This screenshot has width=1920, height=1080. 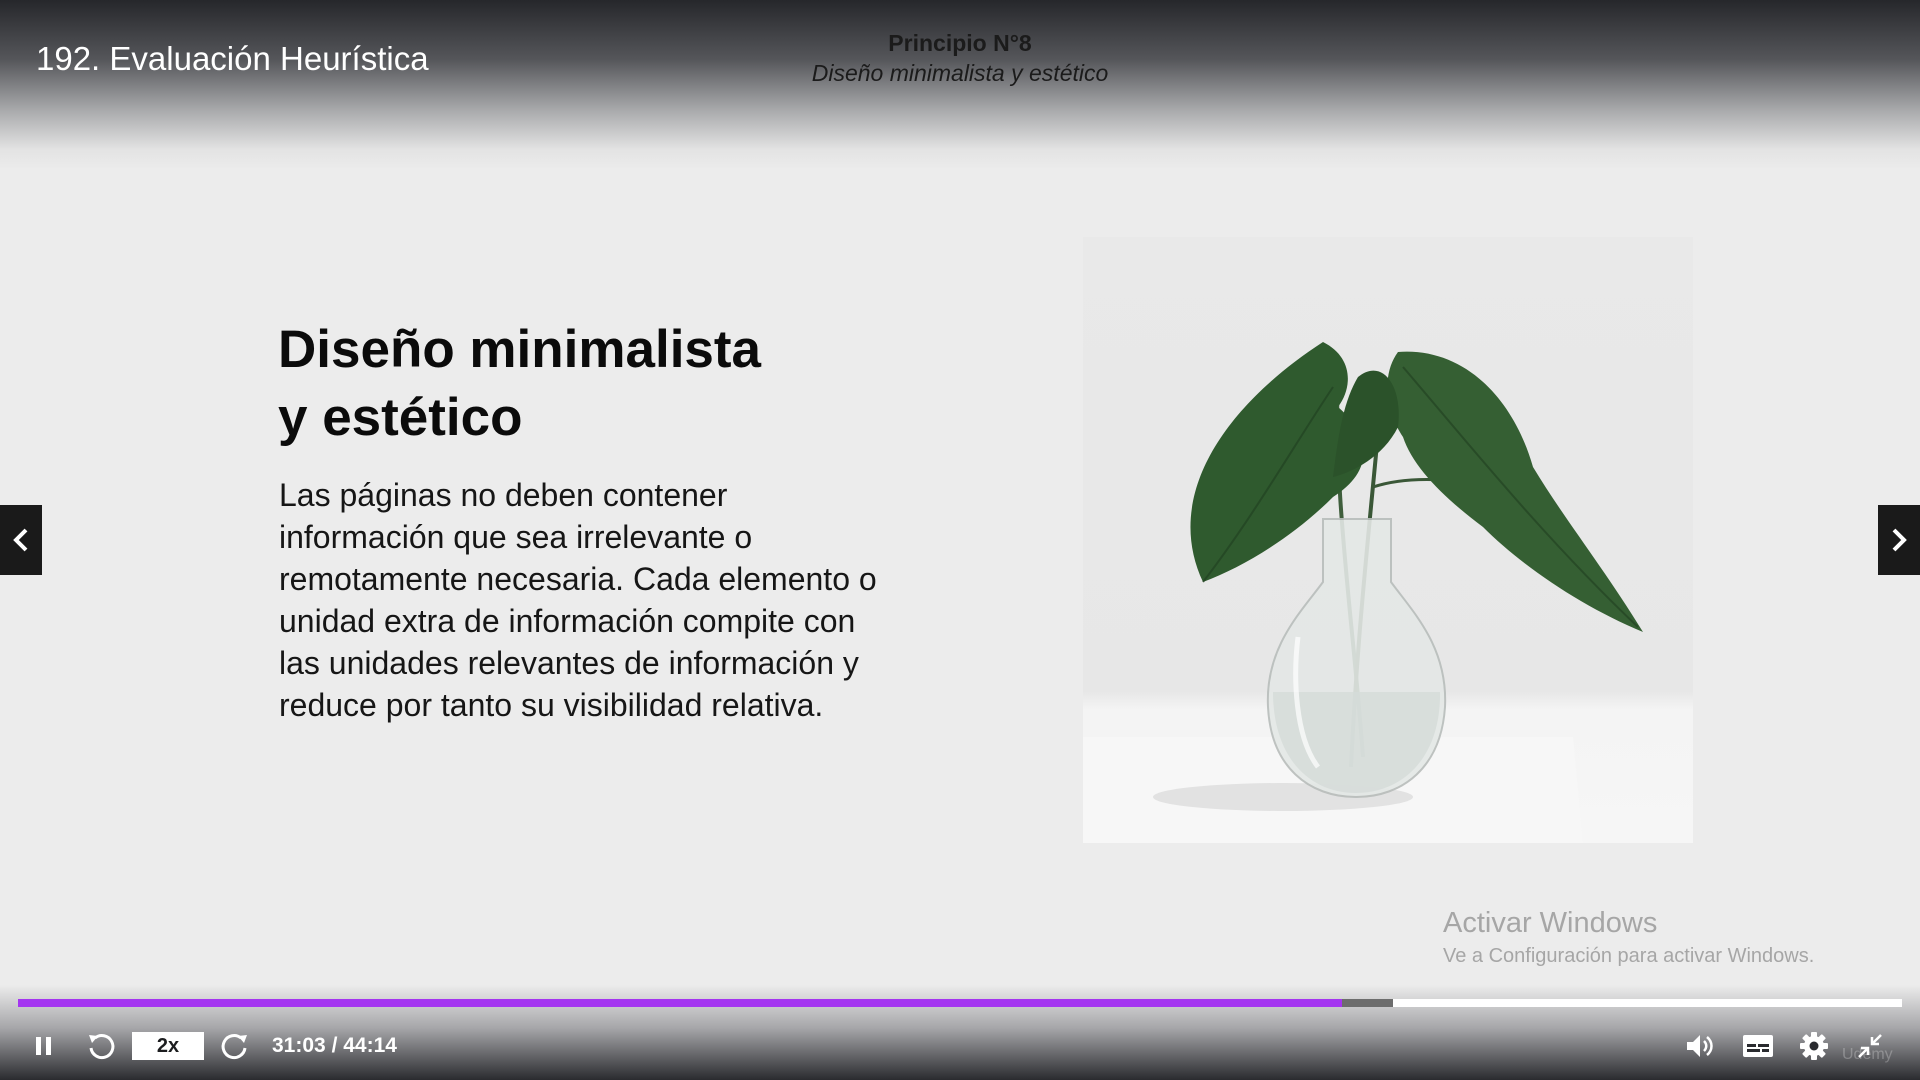 I want to click on principle-label: Principio N°8, so click(x=960, y=43).